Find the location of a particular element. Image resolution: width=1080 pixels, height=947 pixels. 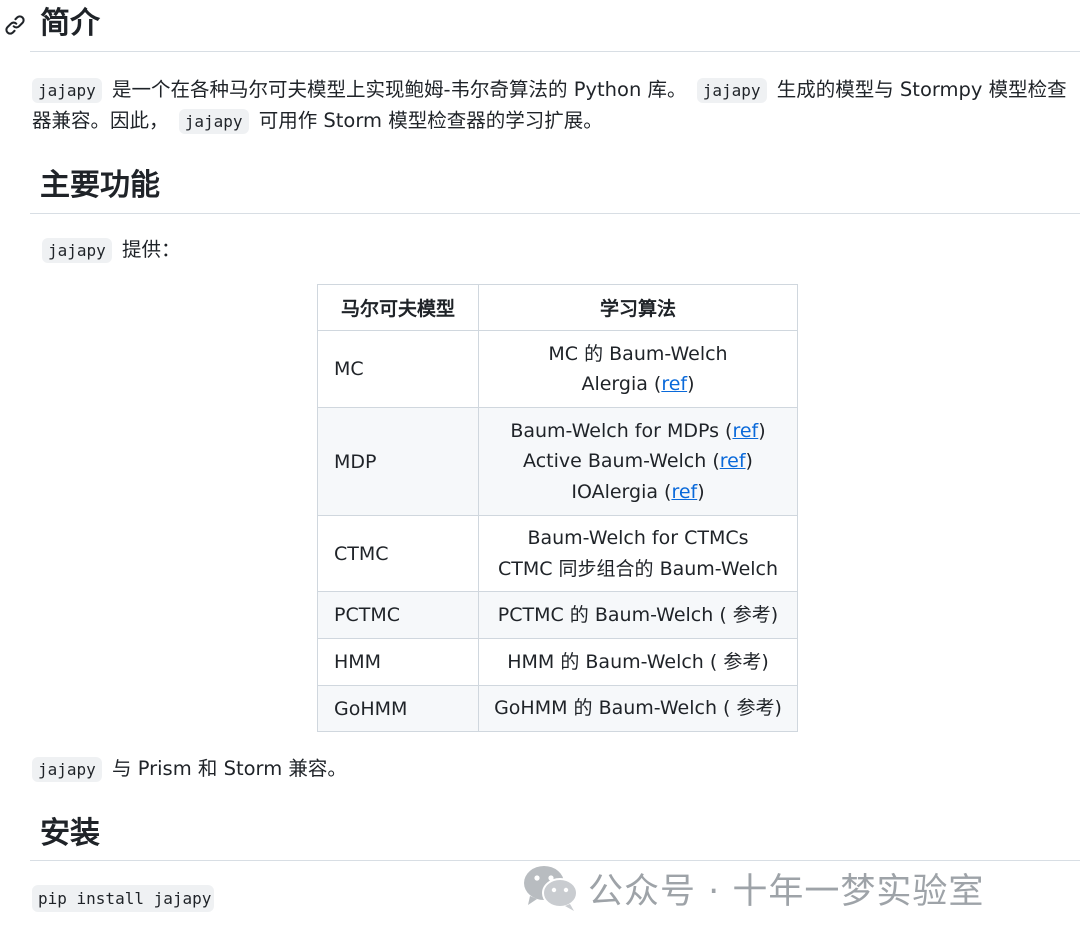

algorithm-line: Active Baum-Welch (ref) is located at coordinates (638, 461).